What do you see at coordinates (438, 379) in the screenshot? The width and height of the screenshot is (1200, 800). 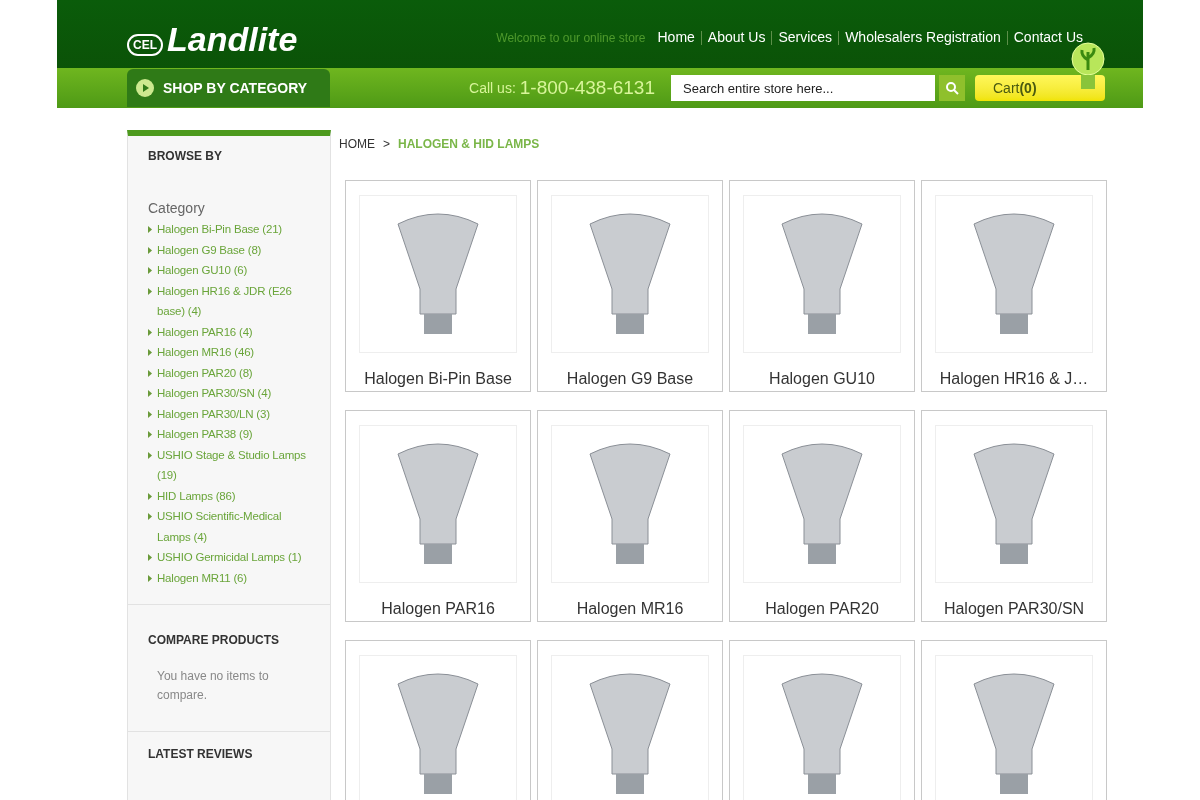 I see `product-name: Halogen Bi-Pin Base` at bounding box center [438, 379].